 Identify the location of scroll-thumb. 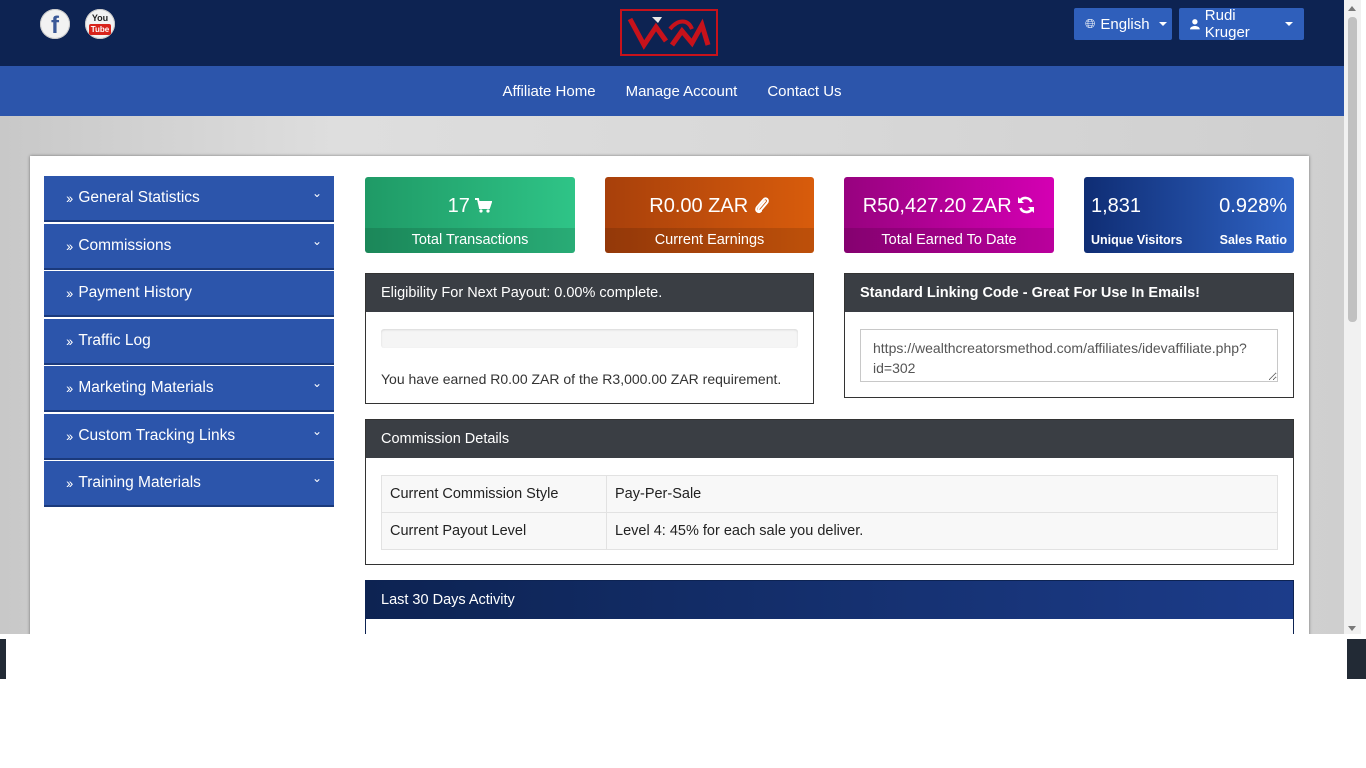
(1352, 169).